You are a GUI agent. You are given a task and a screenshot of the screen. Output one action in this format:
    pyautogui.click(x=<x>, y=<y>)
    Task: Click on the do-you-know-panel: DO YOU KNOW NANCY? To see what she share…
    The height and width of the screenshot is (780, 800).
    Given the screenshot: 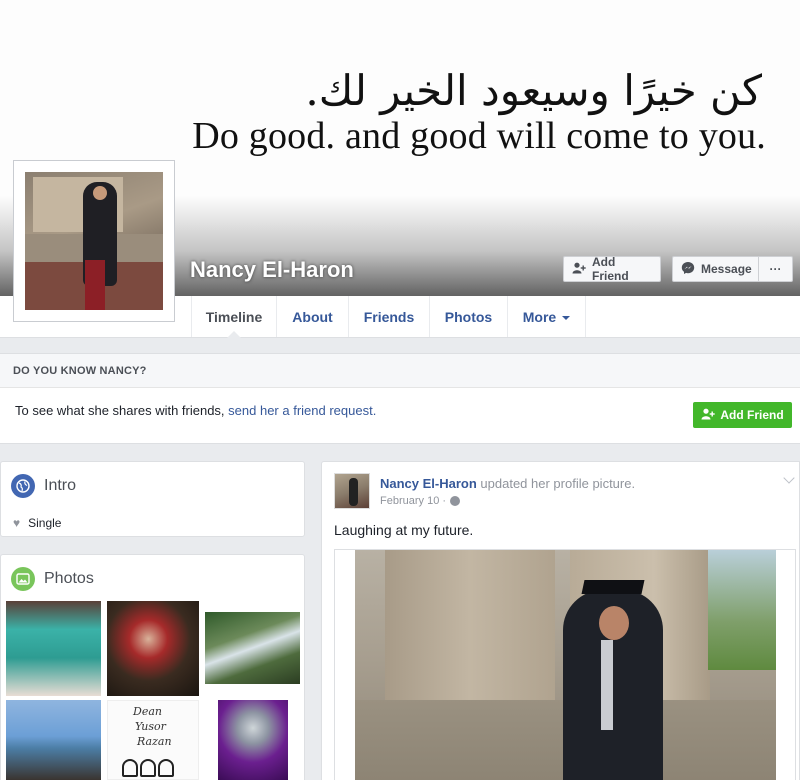 What is the action you would take?
    pyautogui.click(x=400, y=398)
    